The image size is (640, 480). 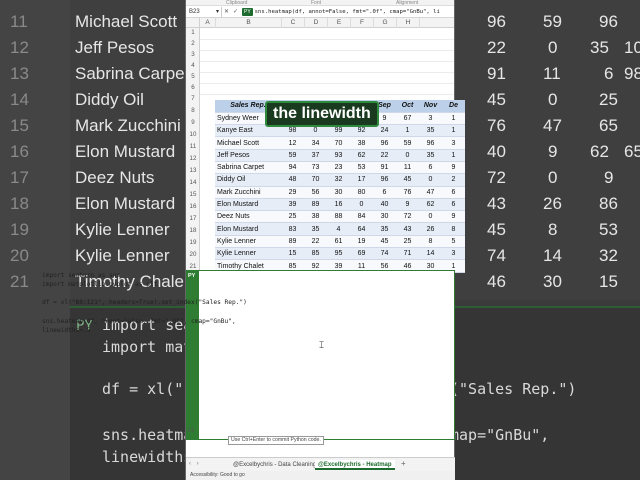 I want to click on sales-rep-cell: Deez Nuts, so click(x=248, y=217).